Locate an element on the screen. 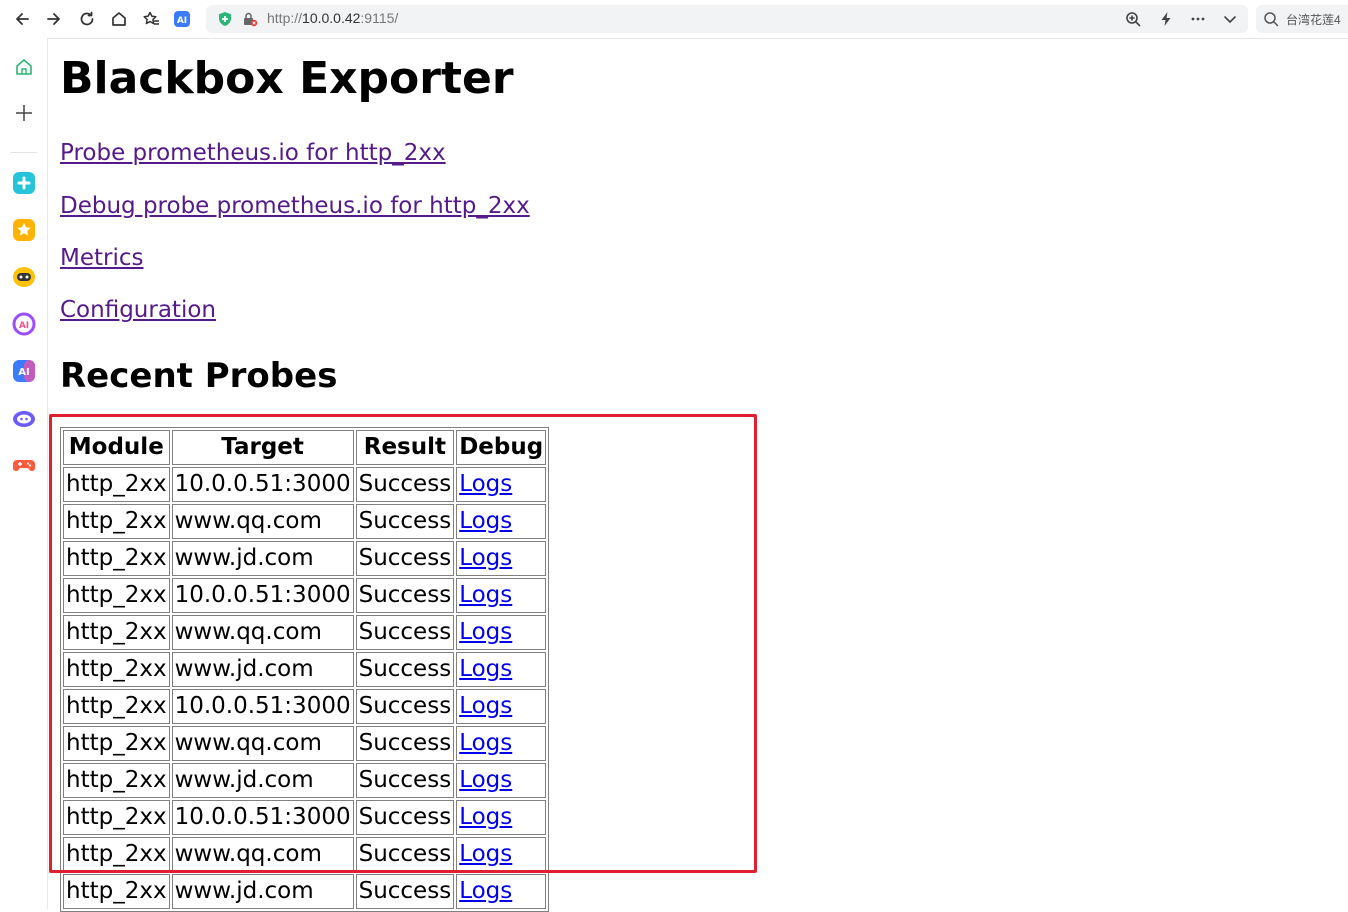 This screenshot has height=912, width=1348. favorites-icon is located at coordinates (151, 19).